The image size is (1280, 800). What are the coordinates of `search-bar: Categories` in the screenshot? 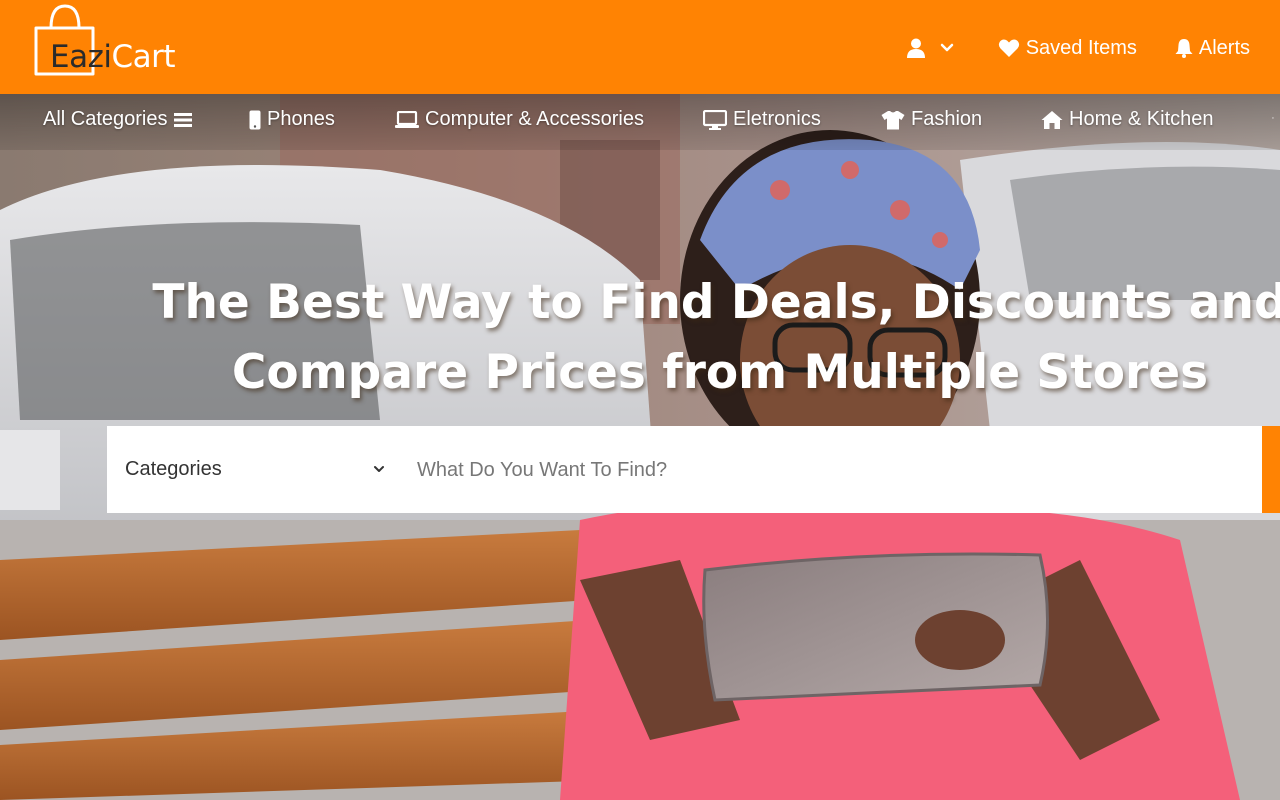 It's located at (693, 469).